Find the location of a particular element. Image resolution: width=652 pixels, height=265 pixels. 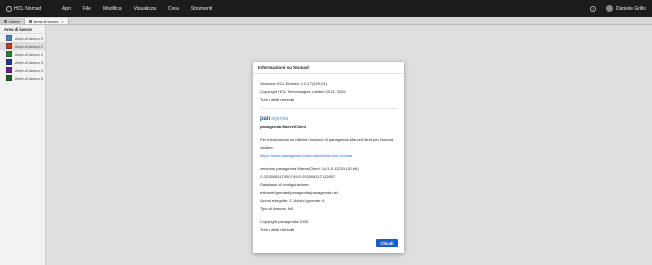

sidebar-item-label: Area di lavoro 1 is located at coordinates (29, 46).